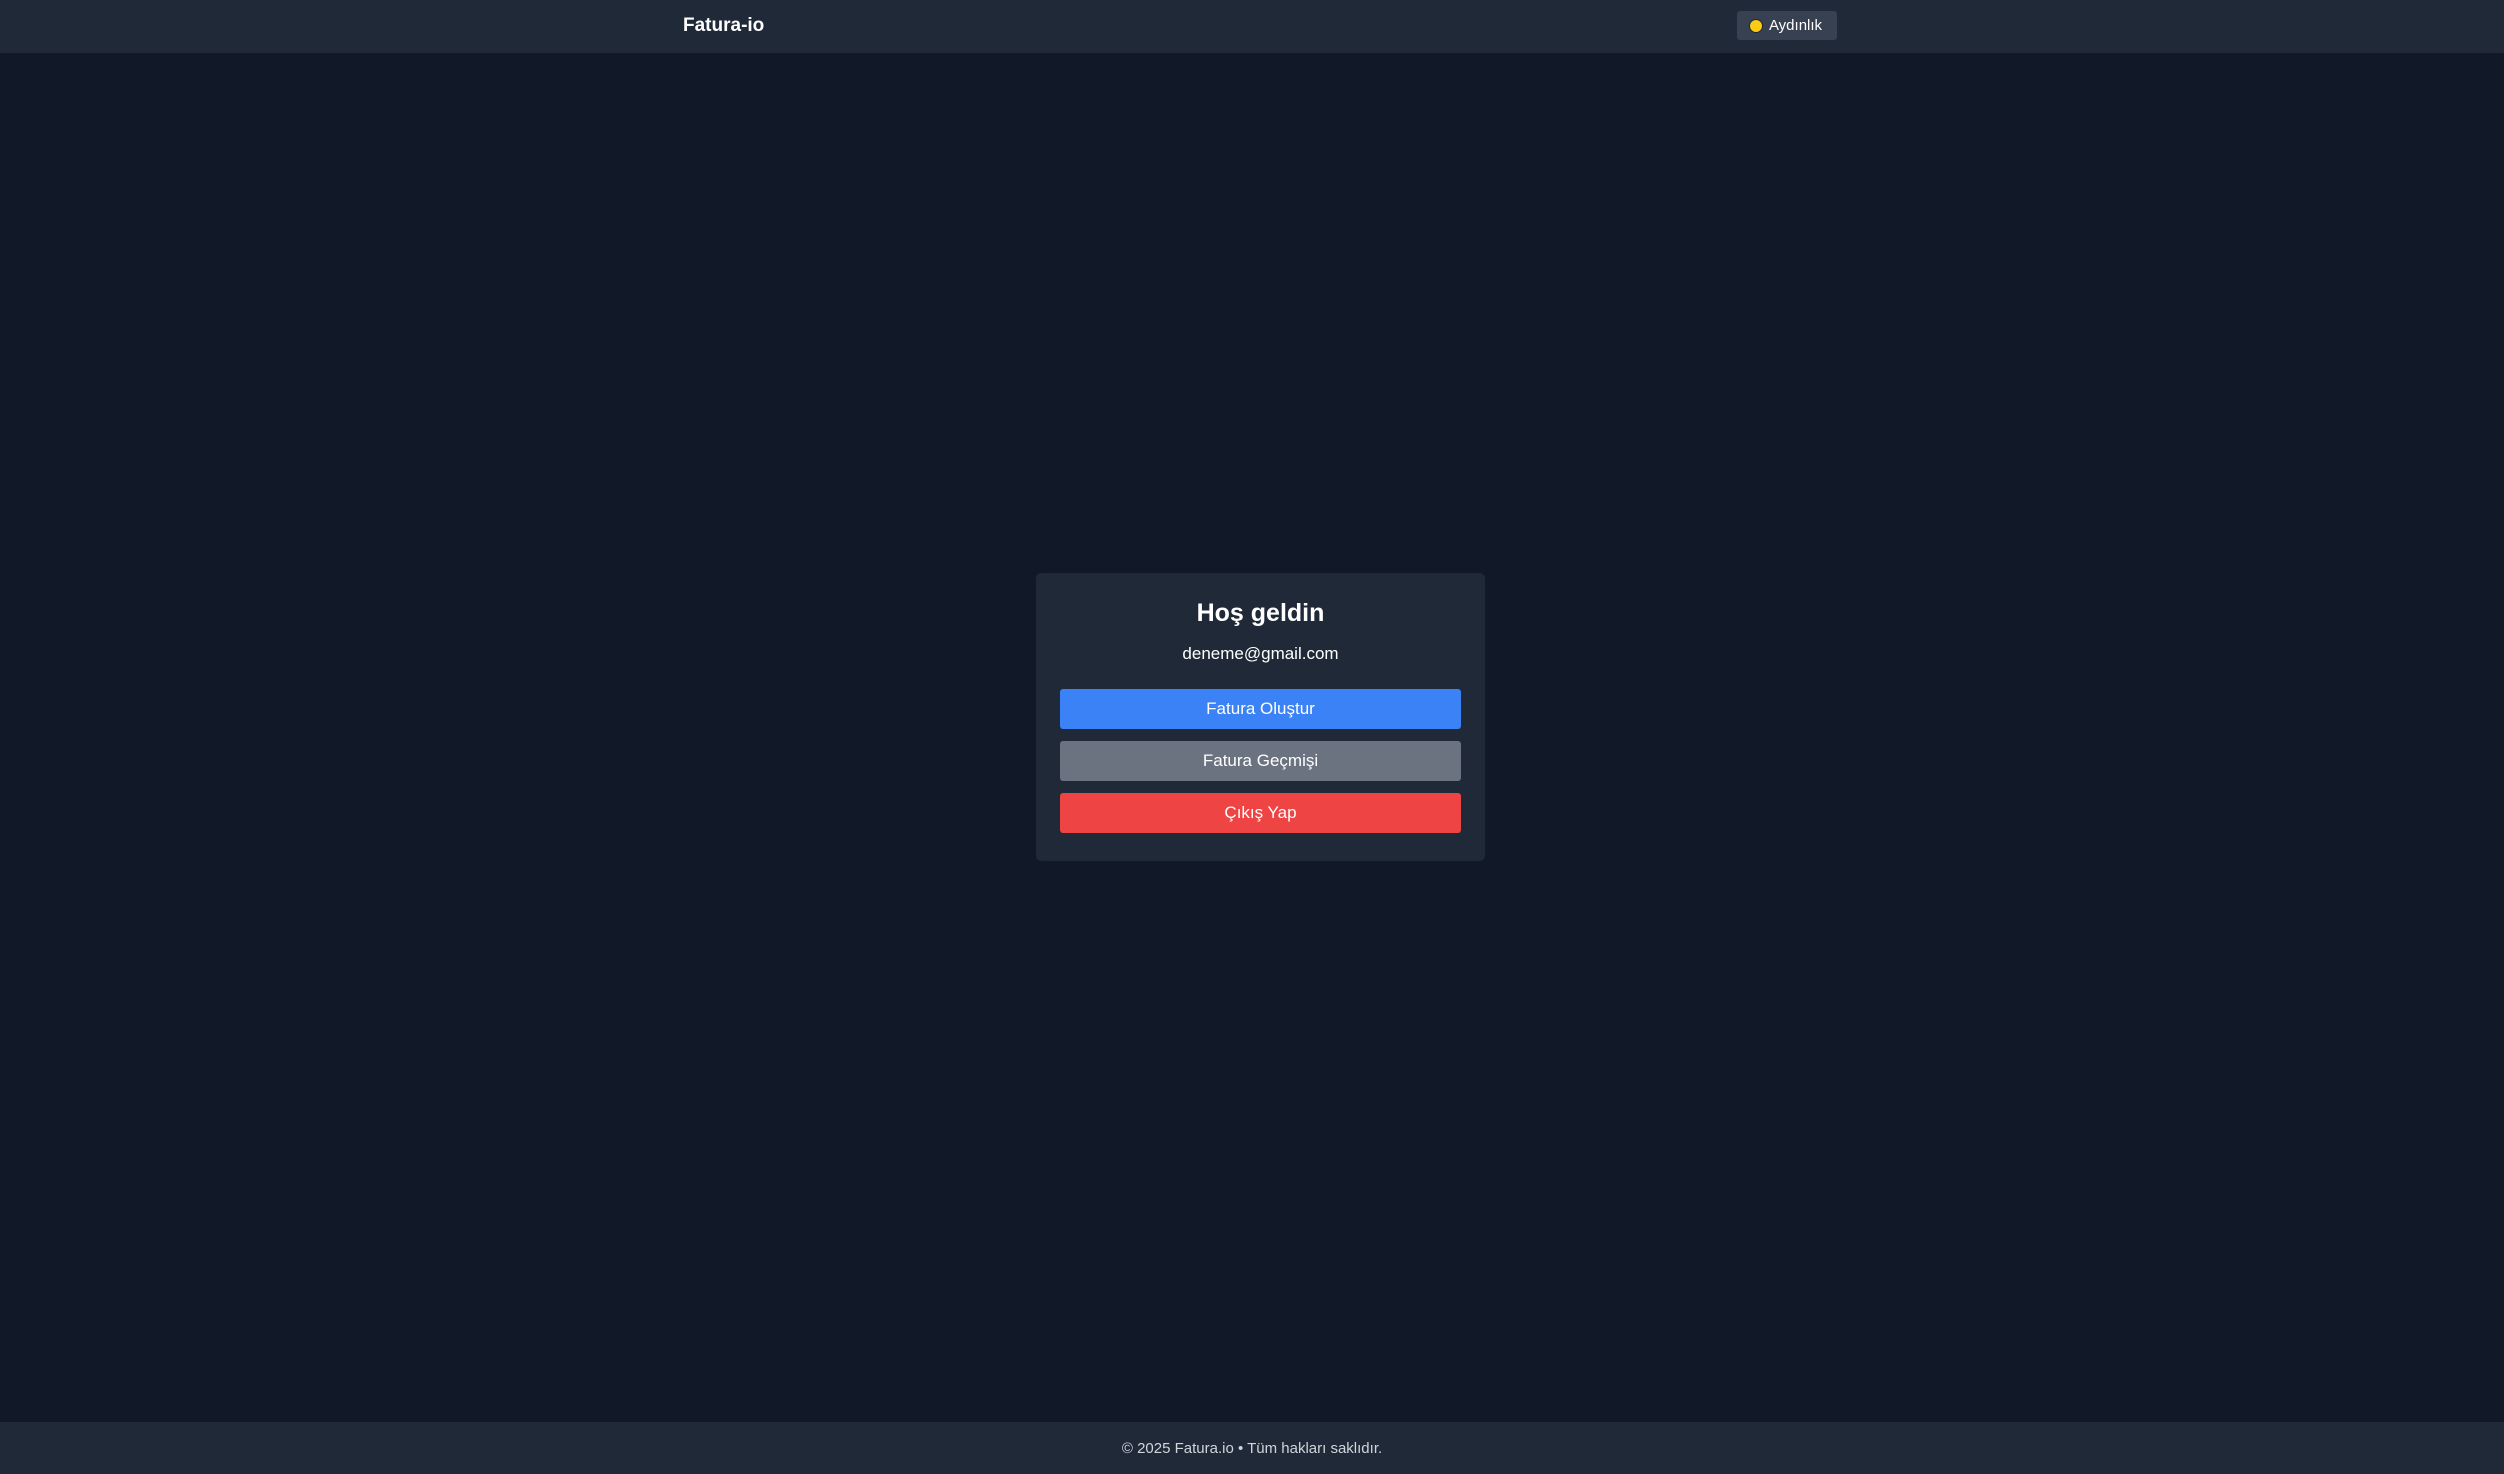  I want to click on user-email: deneme@gmail.com, so click(1260, 653).